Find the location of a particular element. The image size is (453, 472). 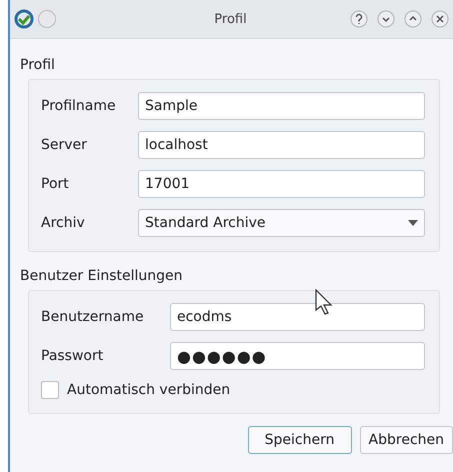

help-icon is located at coordinates (359, 19).